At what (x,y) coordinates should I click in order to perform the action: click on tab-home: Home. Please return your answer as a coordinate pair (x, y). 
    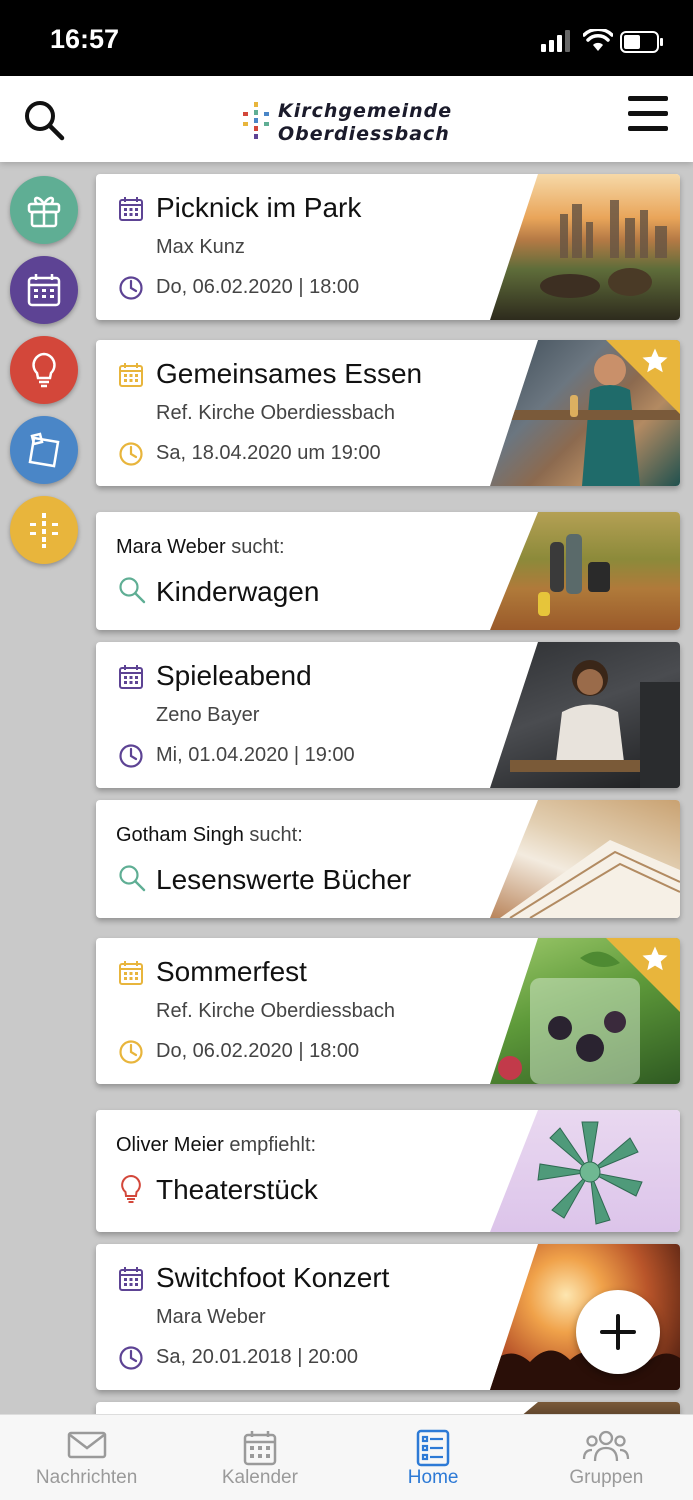
    Looking at the image, I should click on (433, 1457).